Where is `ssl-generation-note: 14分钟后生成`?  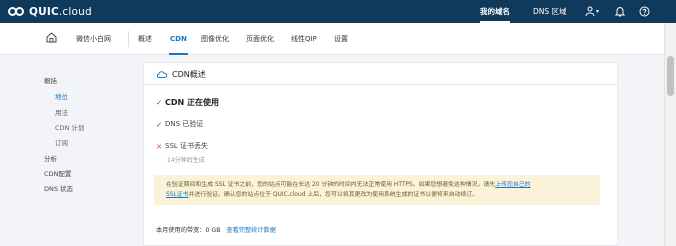
ssl-generation-note: 14分钟后生成 is located at coordinates (186, 160).